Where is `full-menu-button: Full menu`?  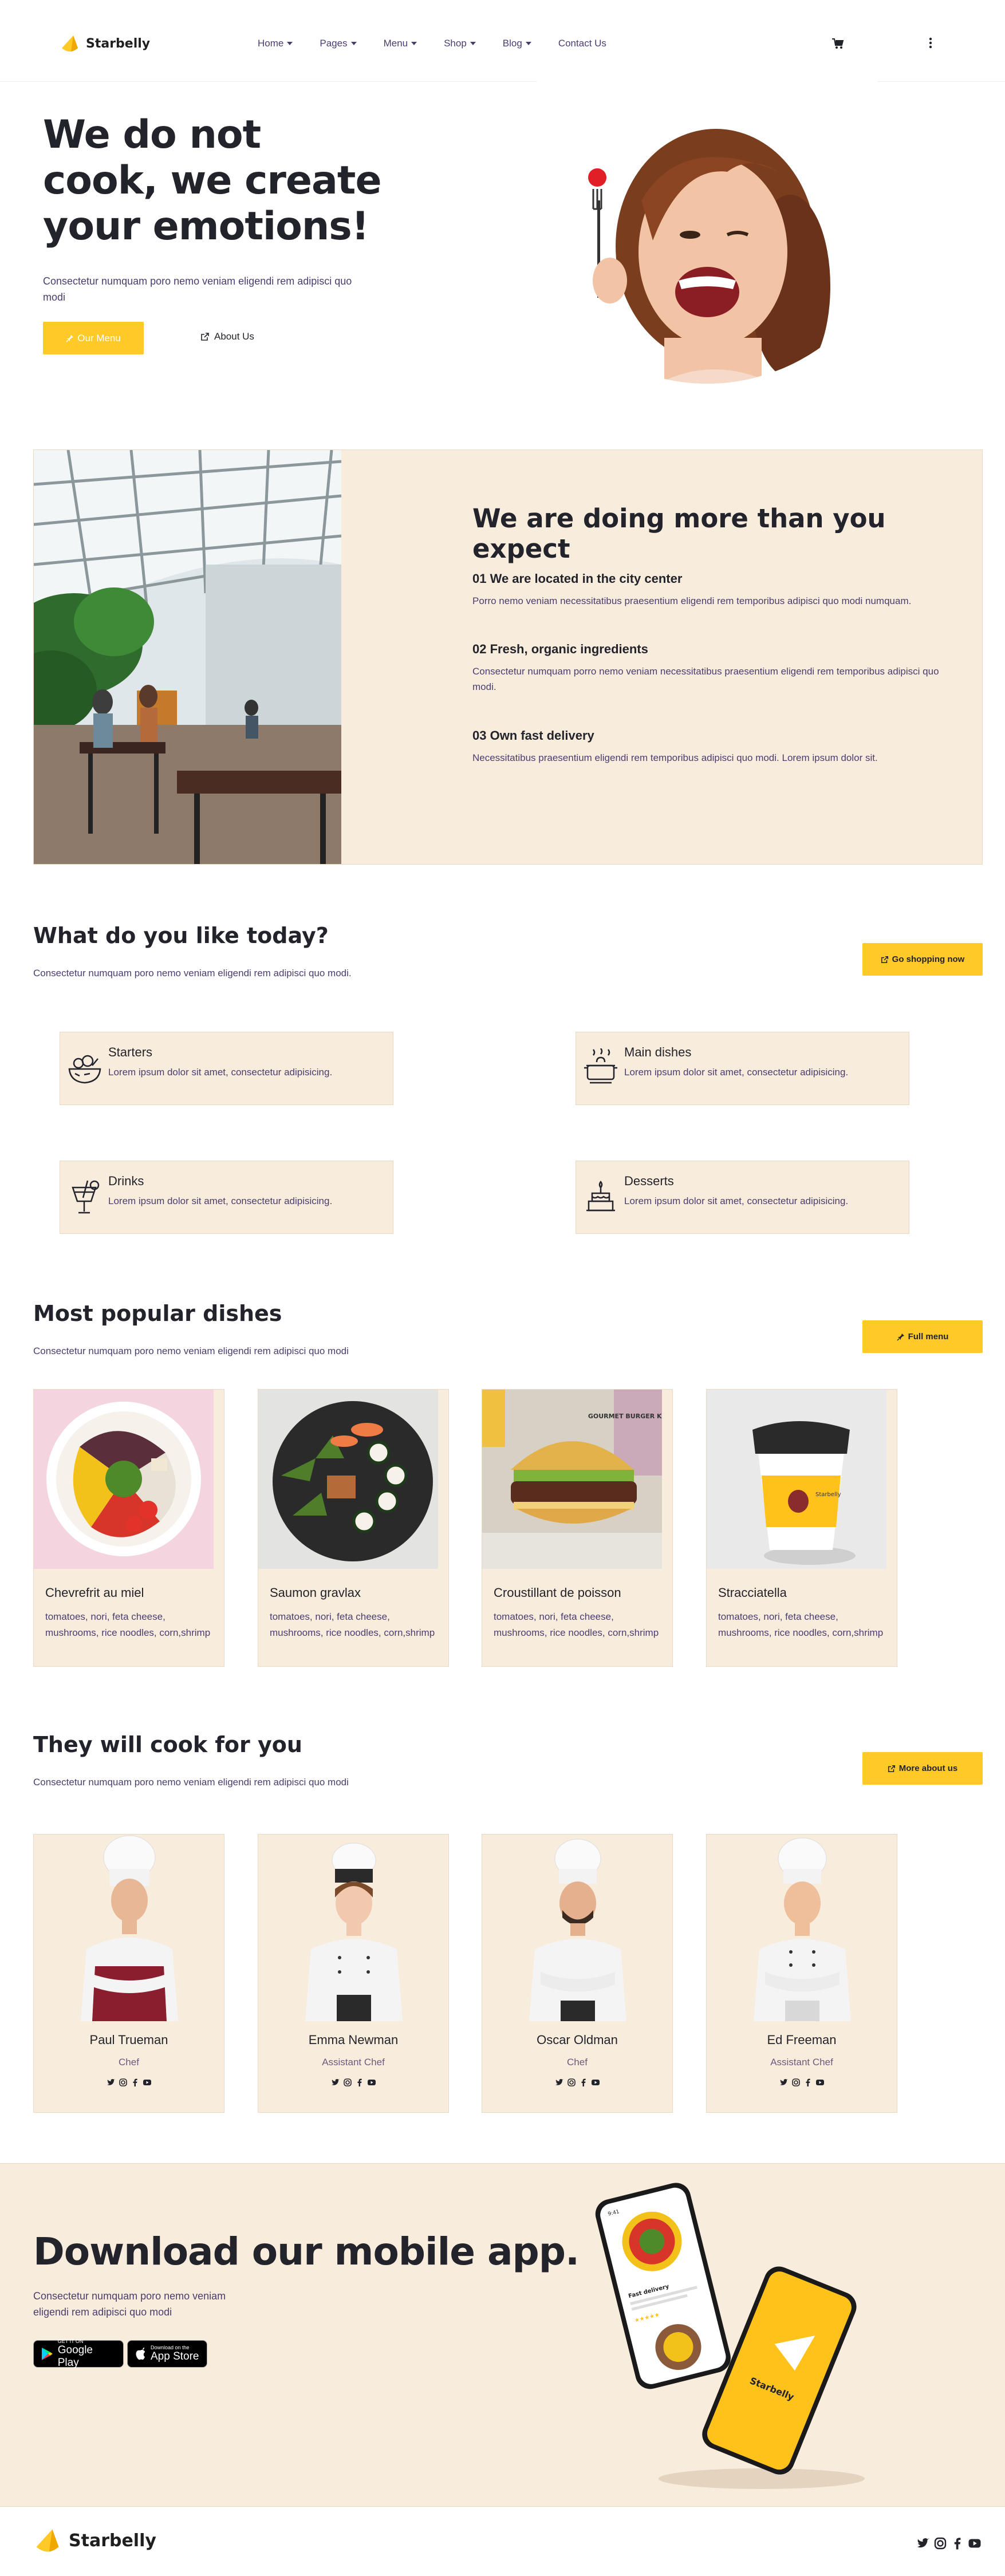
full-menu-button: Full menu is located at coordinates (922, 1336).